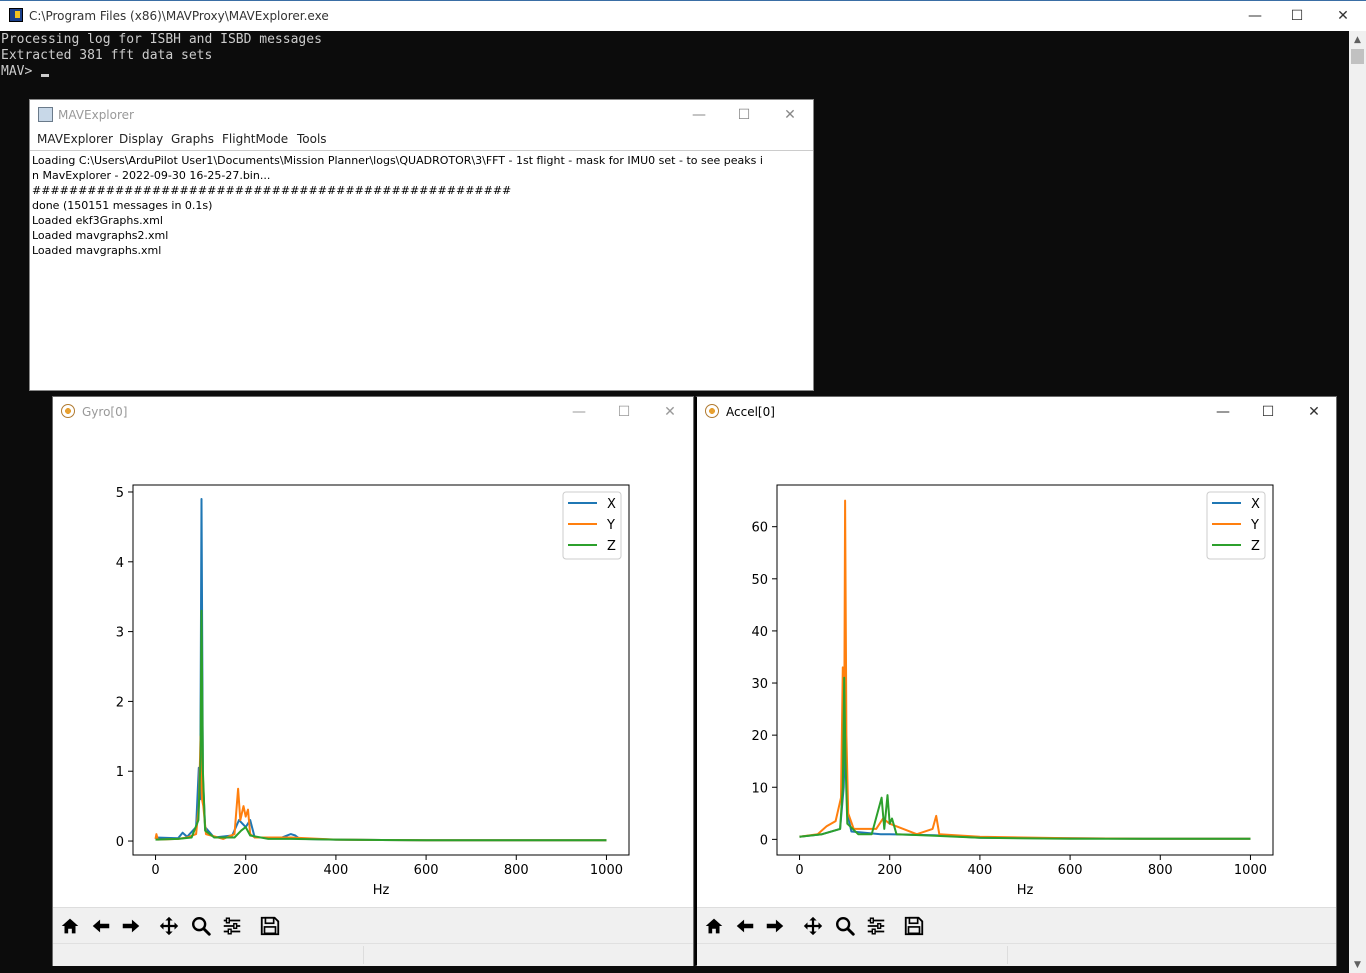 The height and width of the screenshot is (973, 1366). I want to click on accel-navigation-toolbar, so click(1016, 925).